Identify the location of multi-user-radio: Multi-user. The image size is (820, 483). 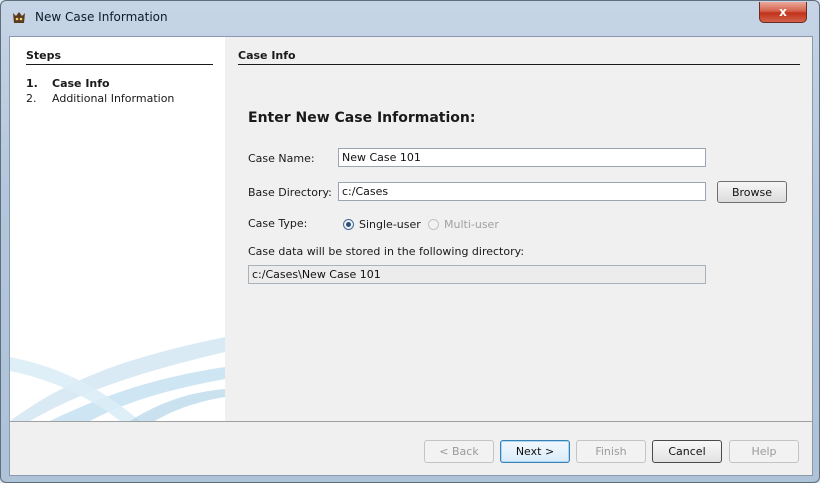
(463, 224).